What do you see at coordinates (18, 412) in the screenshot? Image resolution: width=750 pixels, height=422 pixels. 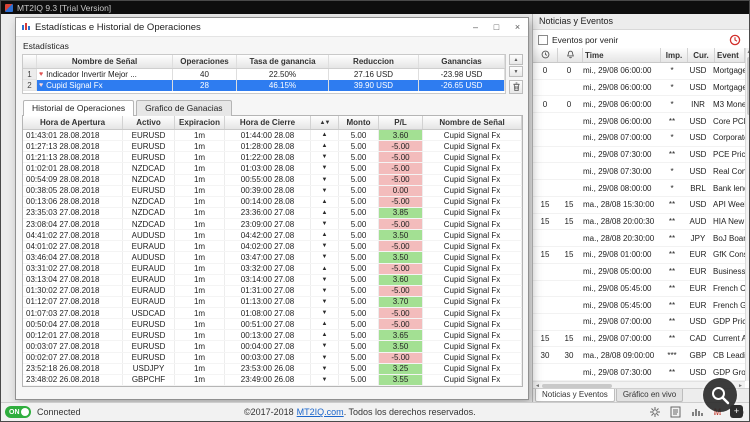 I see `power-toggle: ON` at bounding box center [18, 412].